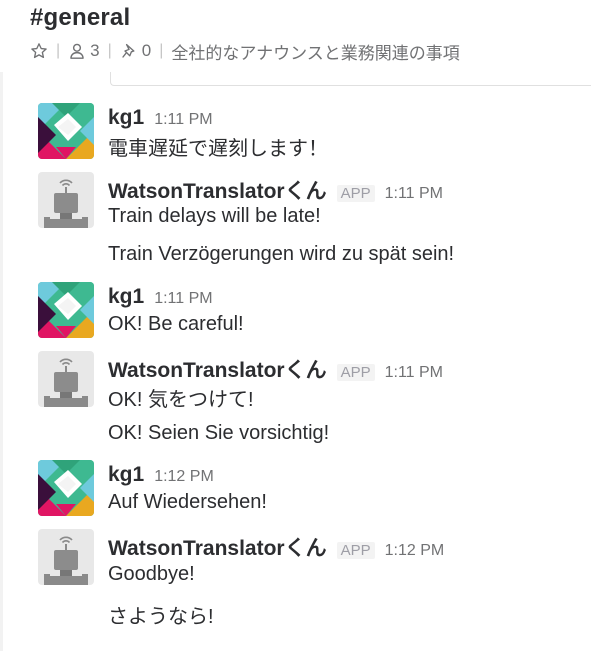  I want to click on message-text: さようなら!, so click(161, 617).